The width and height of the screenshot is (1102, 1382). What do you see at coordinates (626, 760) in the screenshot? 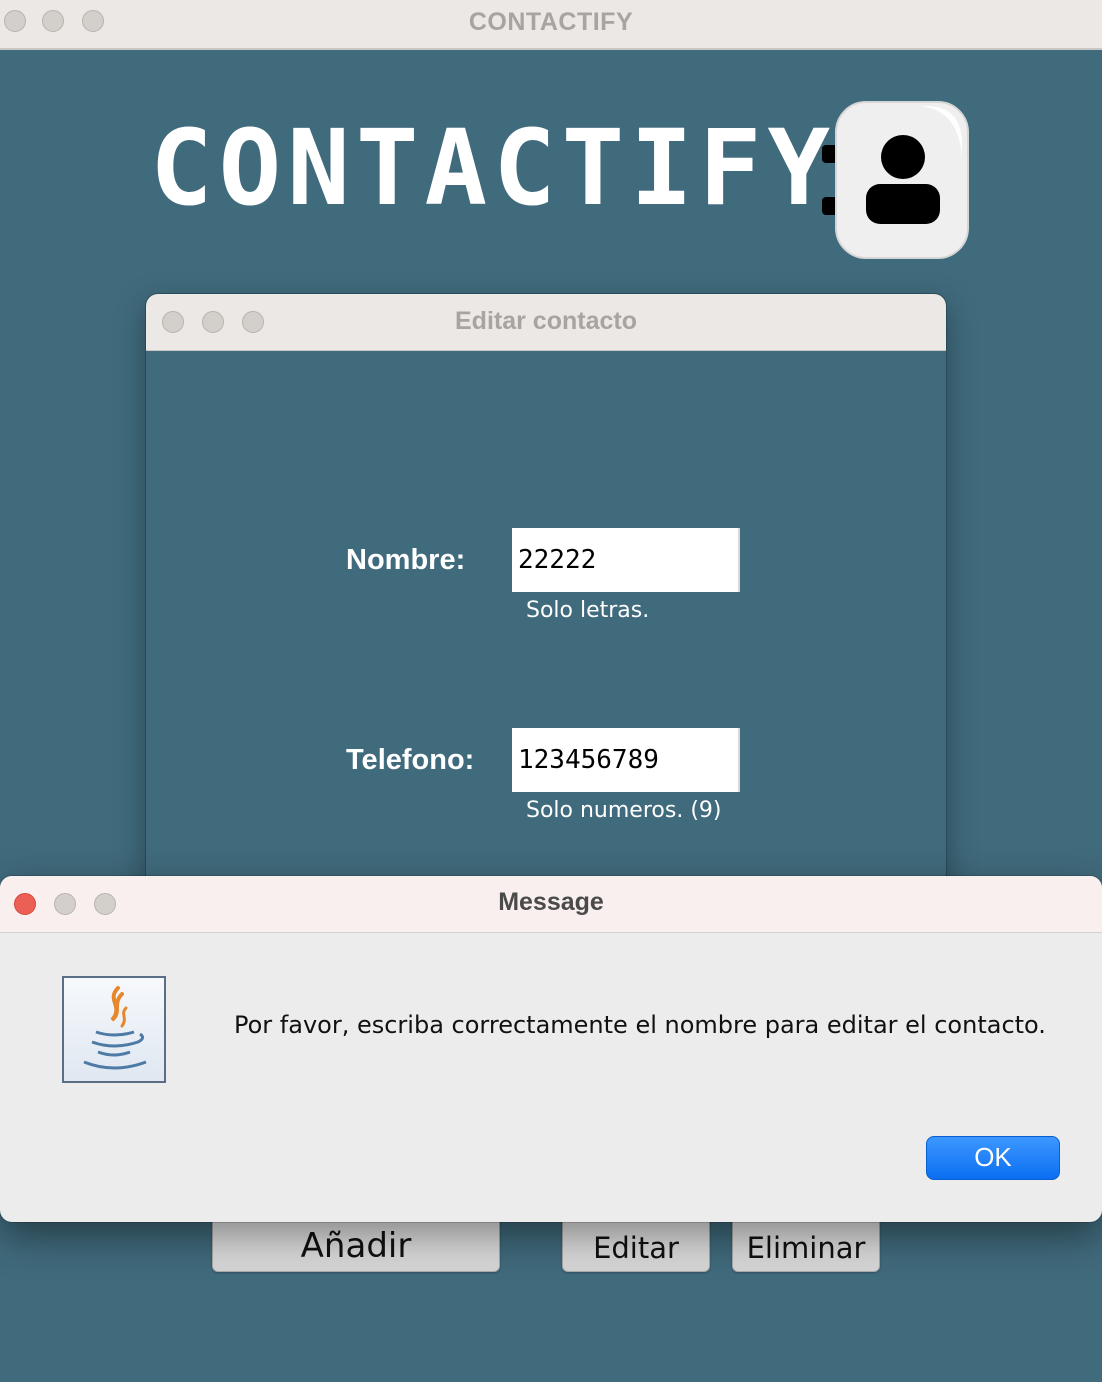
I see `phone-input` at bounding box center [626, 760].